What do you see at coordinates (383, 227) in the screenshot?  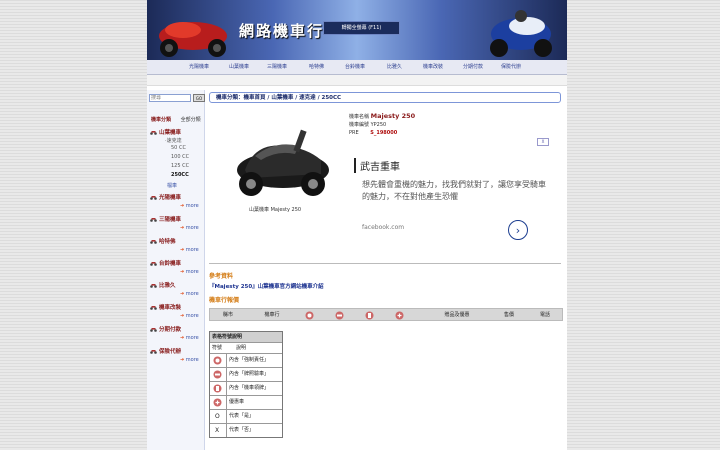 I see `ad-link: facebook.com` at bounding box center [383, 227].